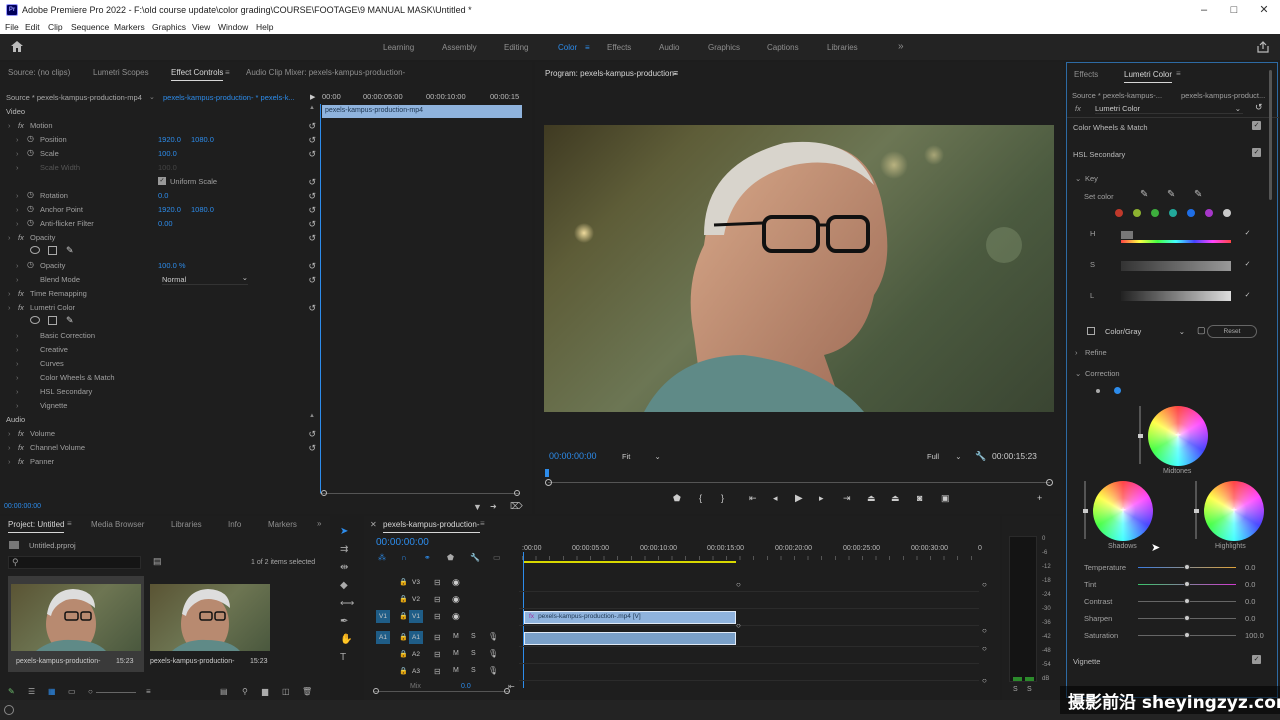 This screenshot has height=720, width=1280. I want to click on program-playhead, so click(547, 473).